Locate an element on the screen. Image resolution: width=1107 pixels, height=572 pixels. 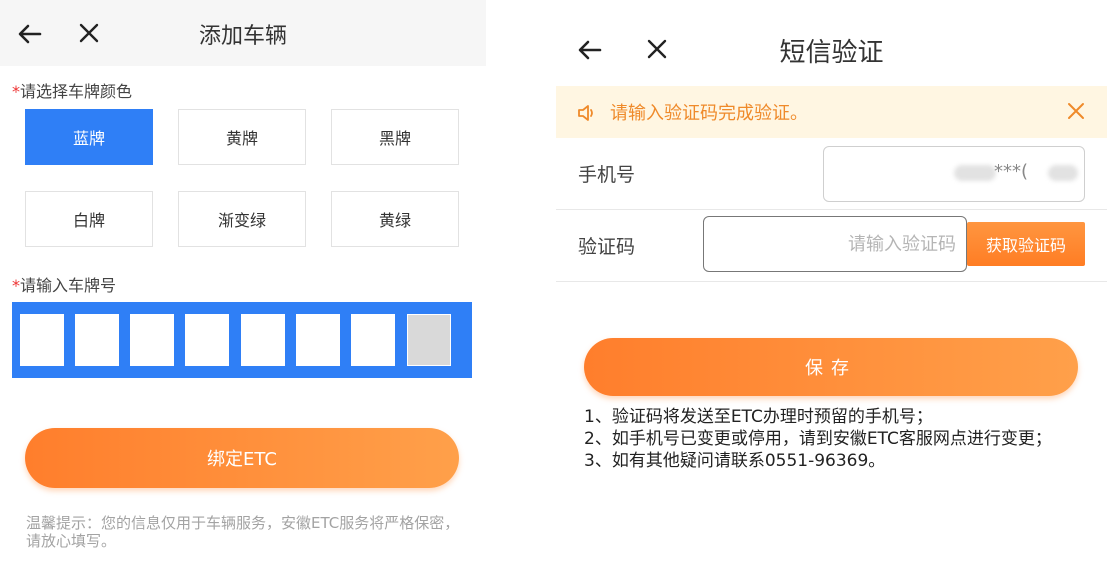
privacy-tip: 温馨提示：您的信息仅用于车辆服务，安徽ETC服务将严格保密，请放心填写。 is located at coordinates (243, 532).